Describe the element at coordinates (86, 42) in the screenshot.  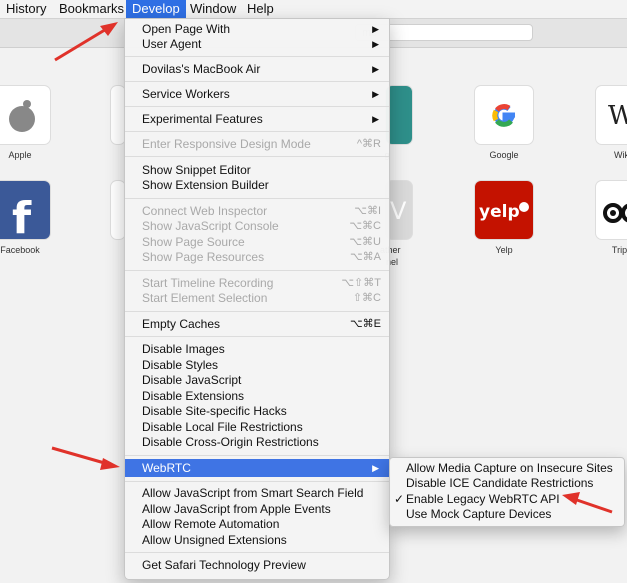
I see `arrow-to-develop-icon` at that location.